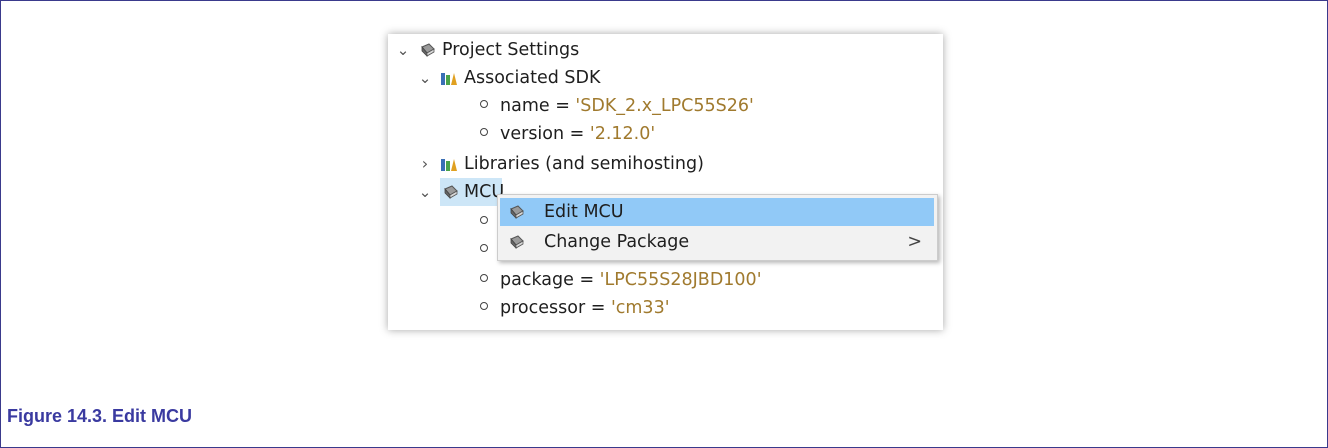  I want to click on context-menu: Edit MCU Change Package >, so click(717, 227).